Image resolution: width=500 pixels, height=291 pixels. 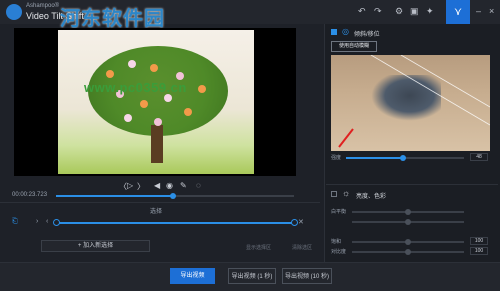 I want to click on add-selection-button: + 加入新选择, so click(x=95, y=246).